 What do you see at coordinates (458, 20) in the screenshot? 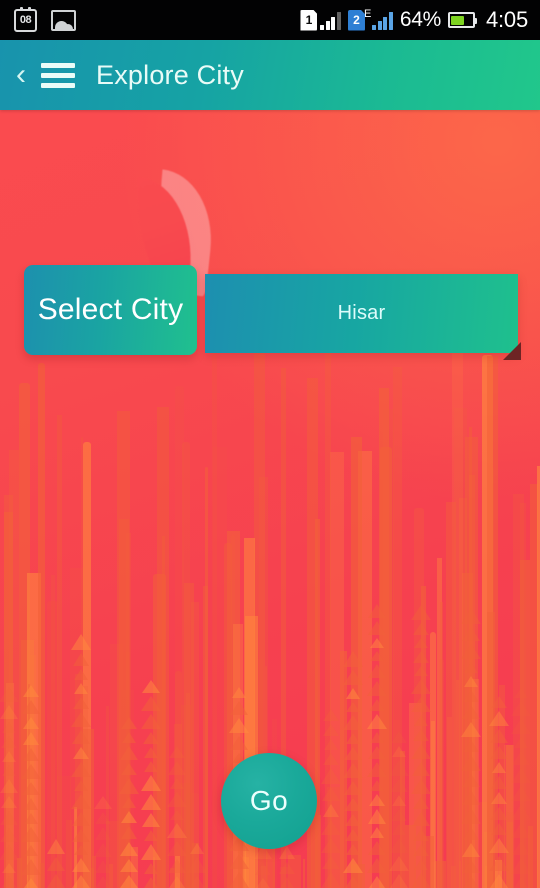
I see `battery-level-fill` at bounding box center [458, 20].